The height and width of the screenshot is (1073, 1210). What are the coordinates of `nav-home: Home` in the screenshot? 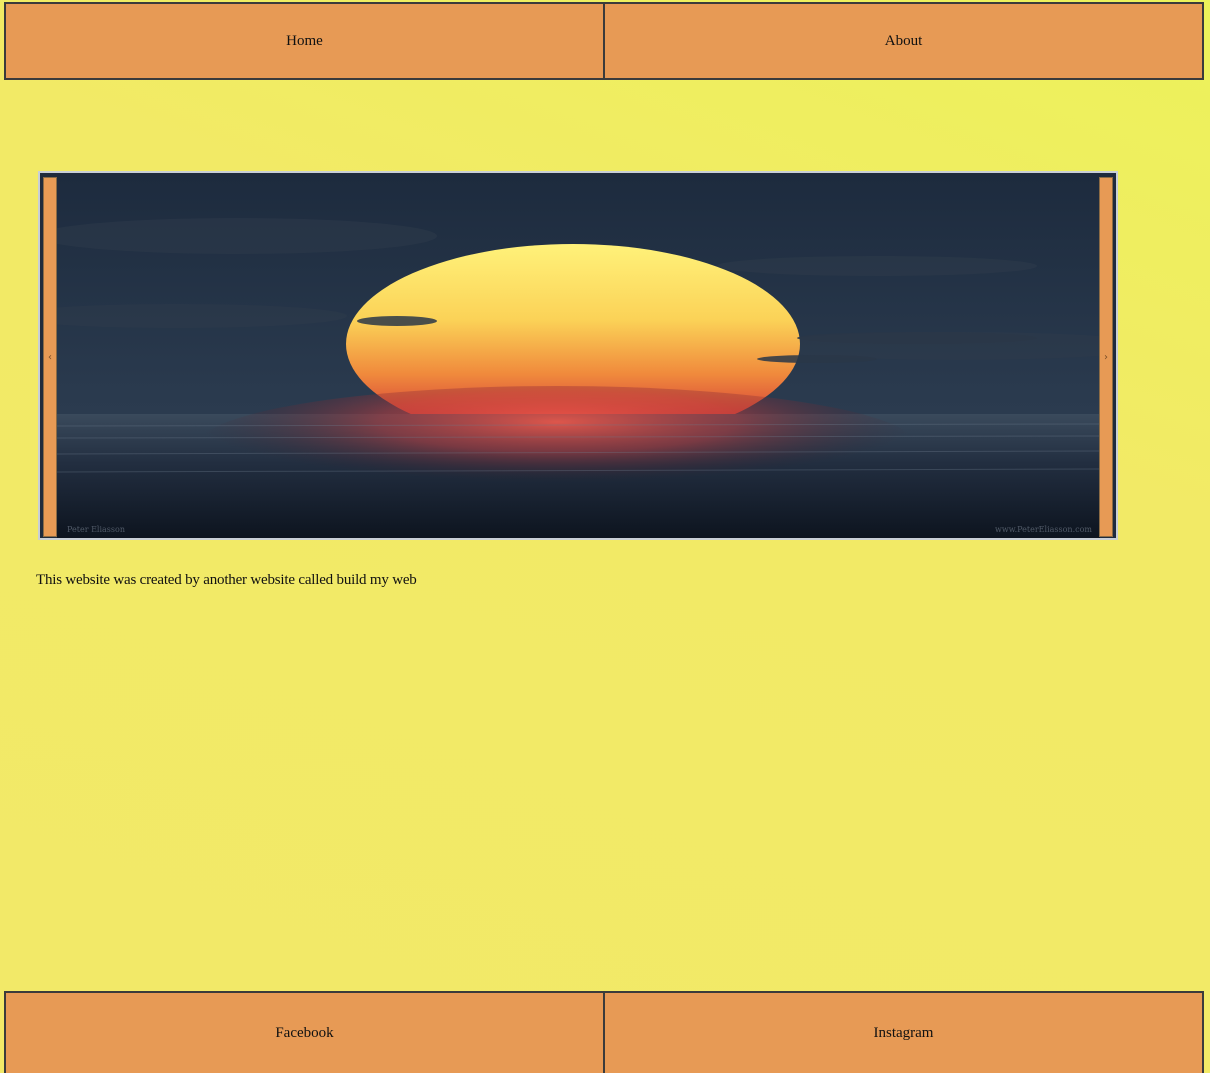 It's located at (304, 41).